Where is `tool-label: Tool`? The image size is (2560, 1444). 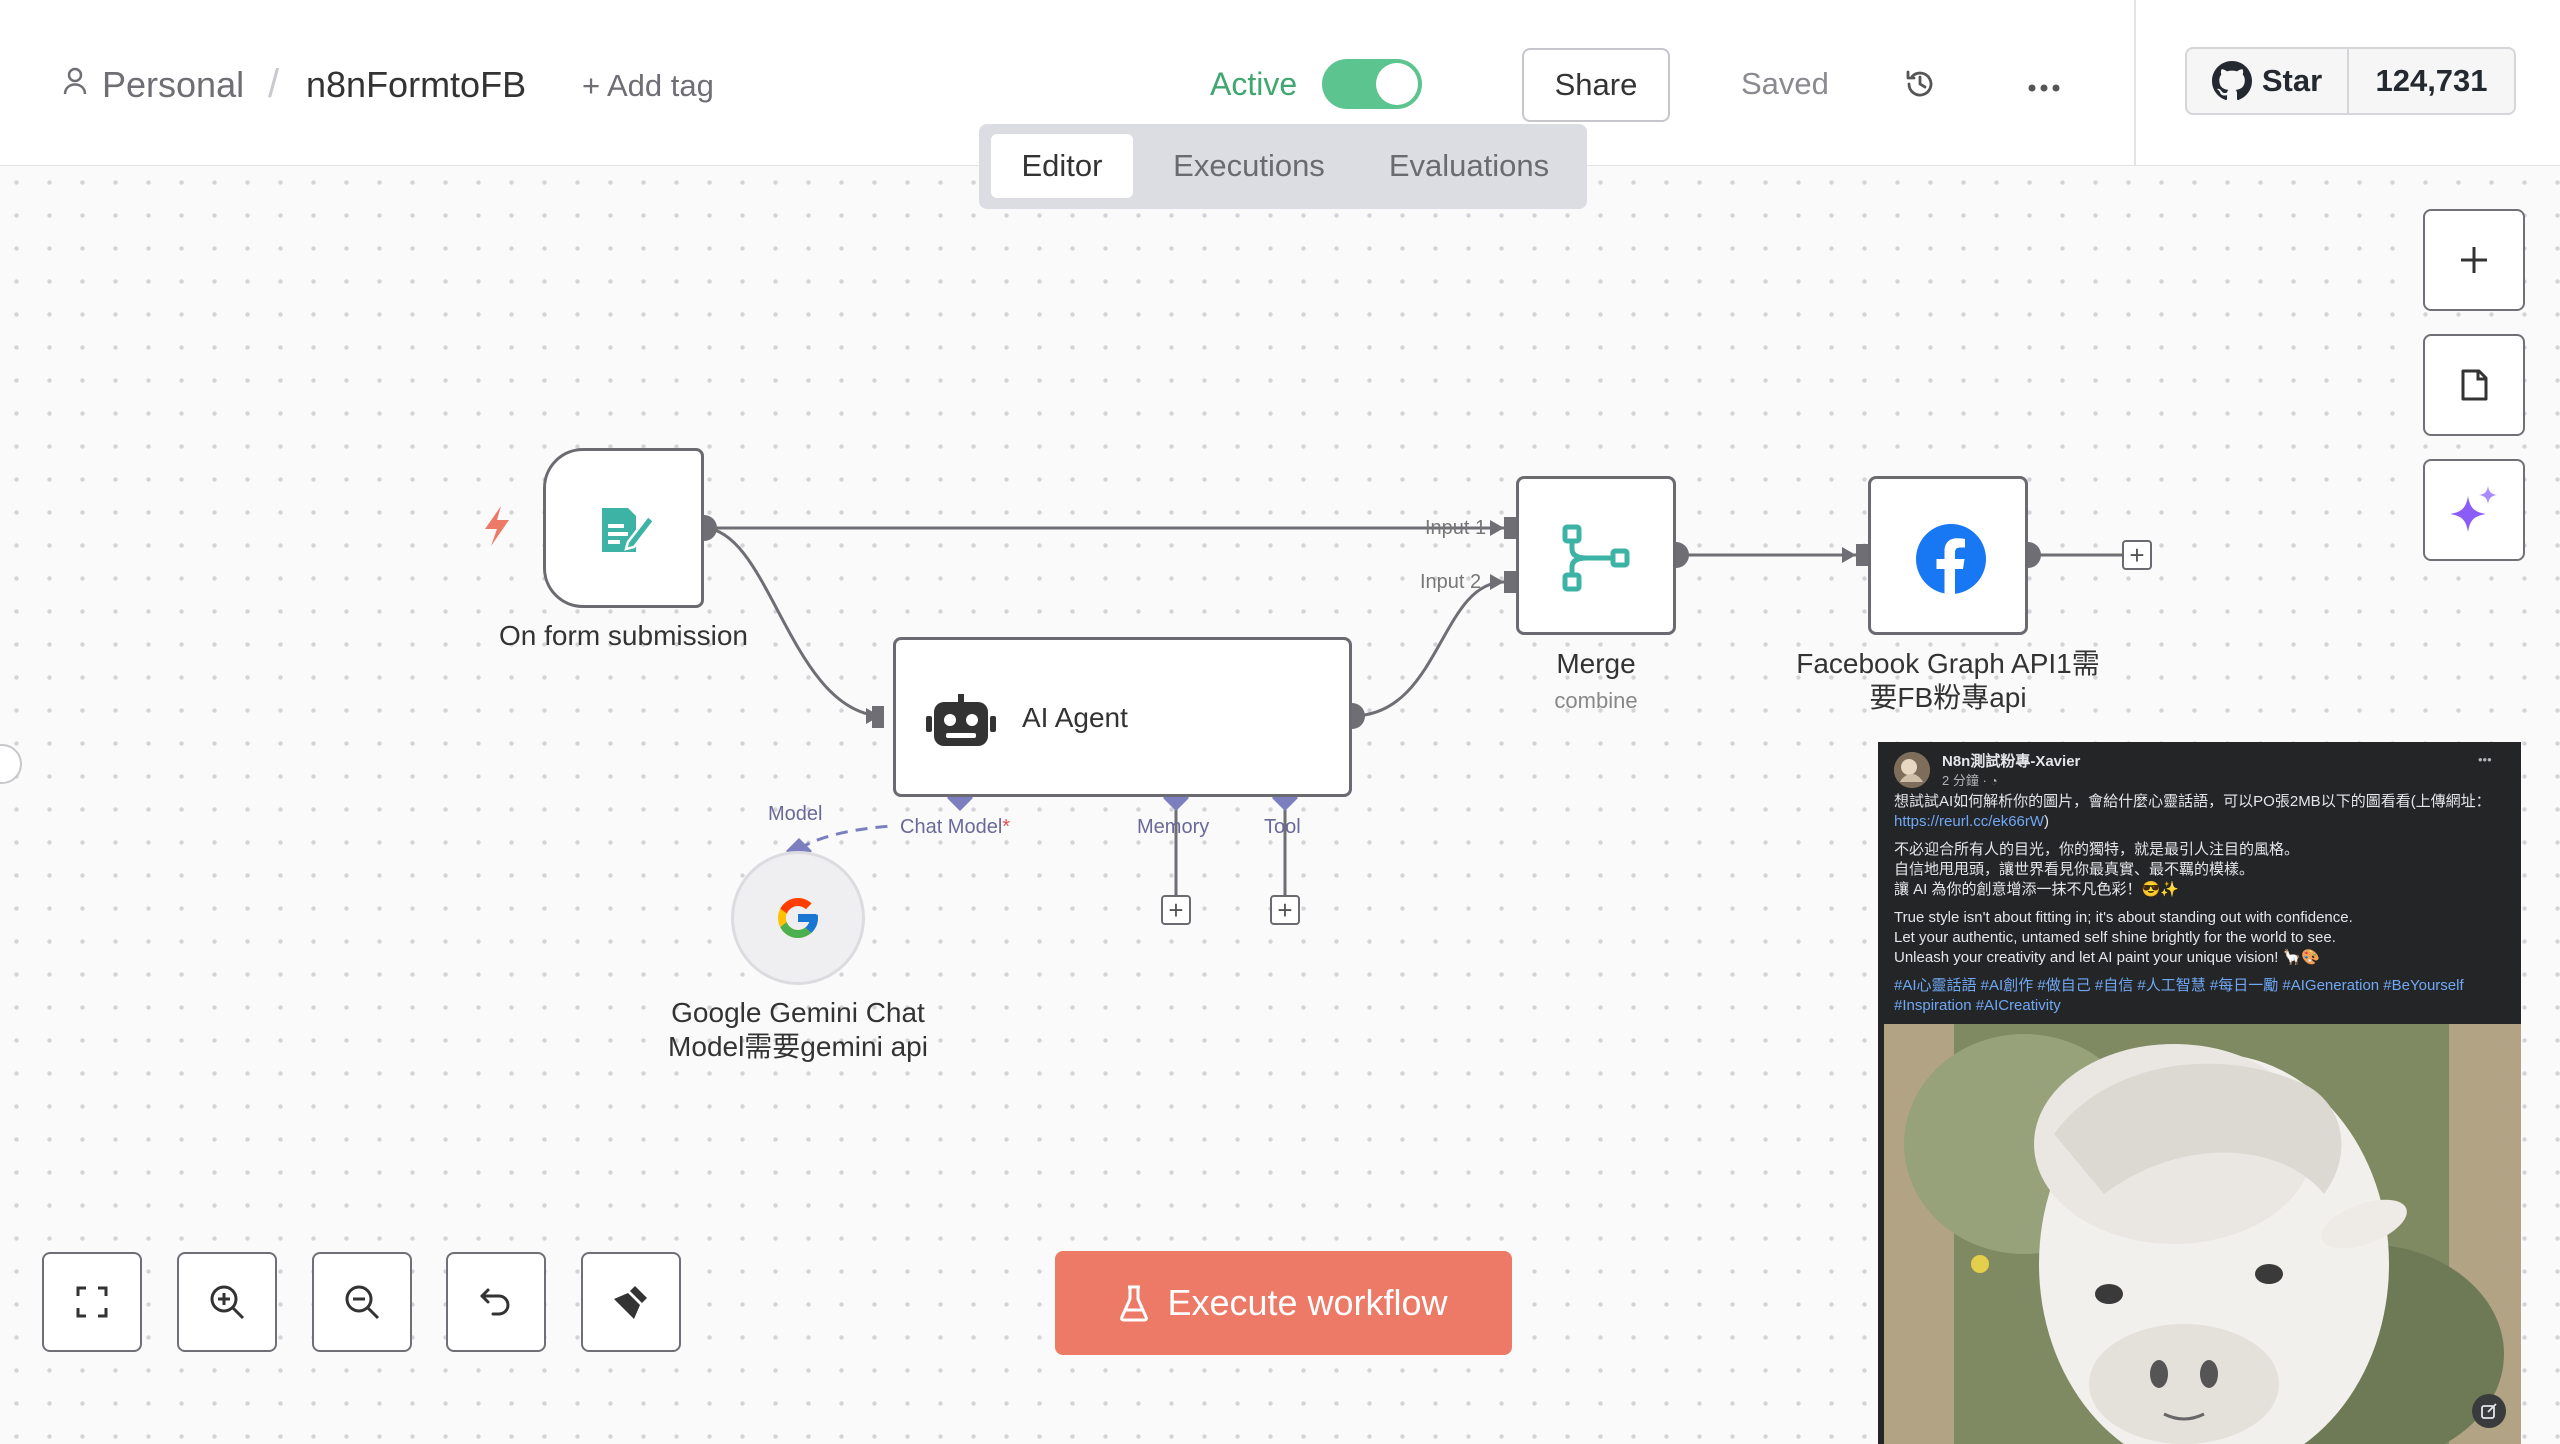 tool-label: Tool is located at coordinates (1282, 827).